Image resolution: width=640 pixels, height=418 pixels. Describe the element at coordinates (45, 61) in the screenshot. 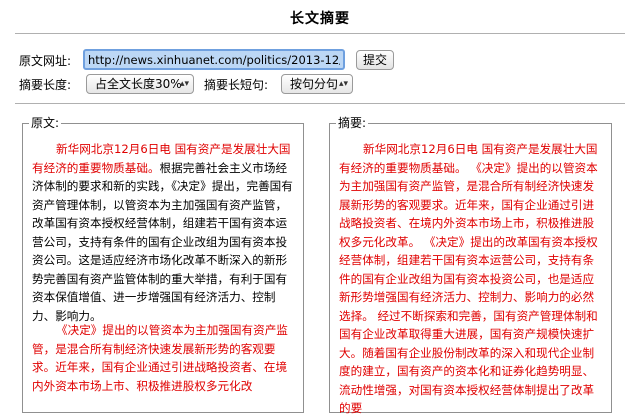

I see `url-label: 原文网址:` at that location.